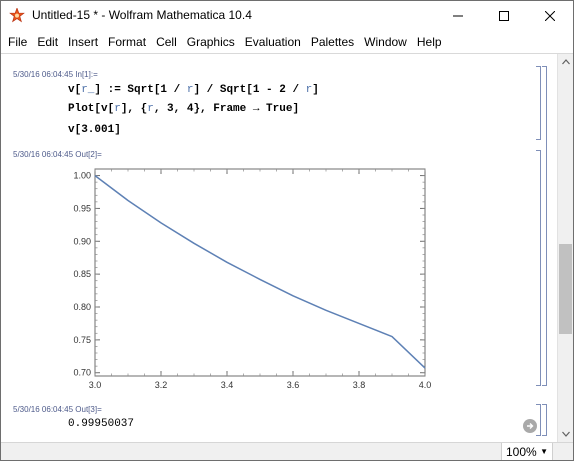 Image resolution: width=574 pixels, height=461 pixels. I want to click on scroll-up-button, so click(565, 62).